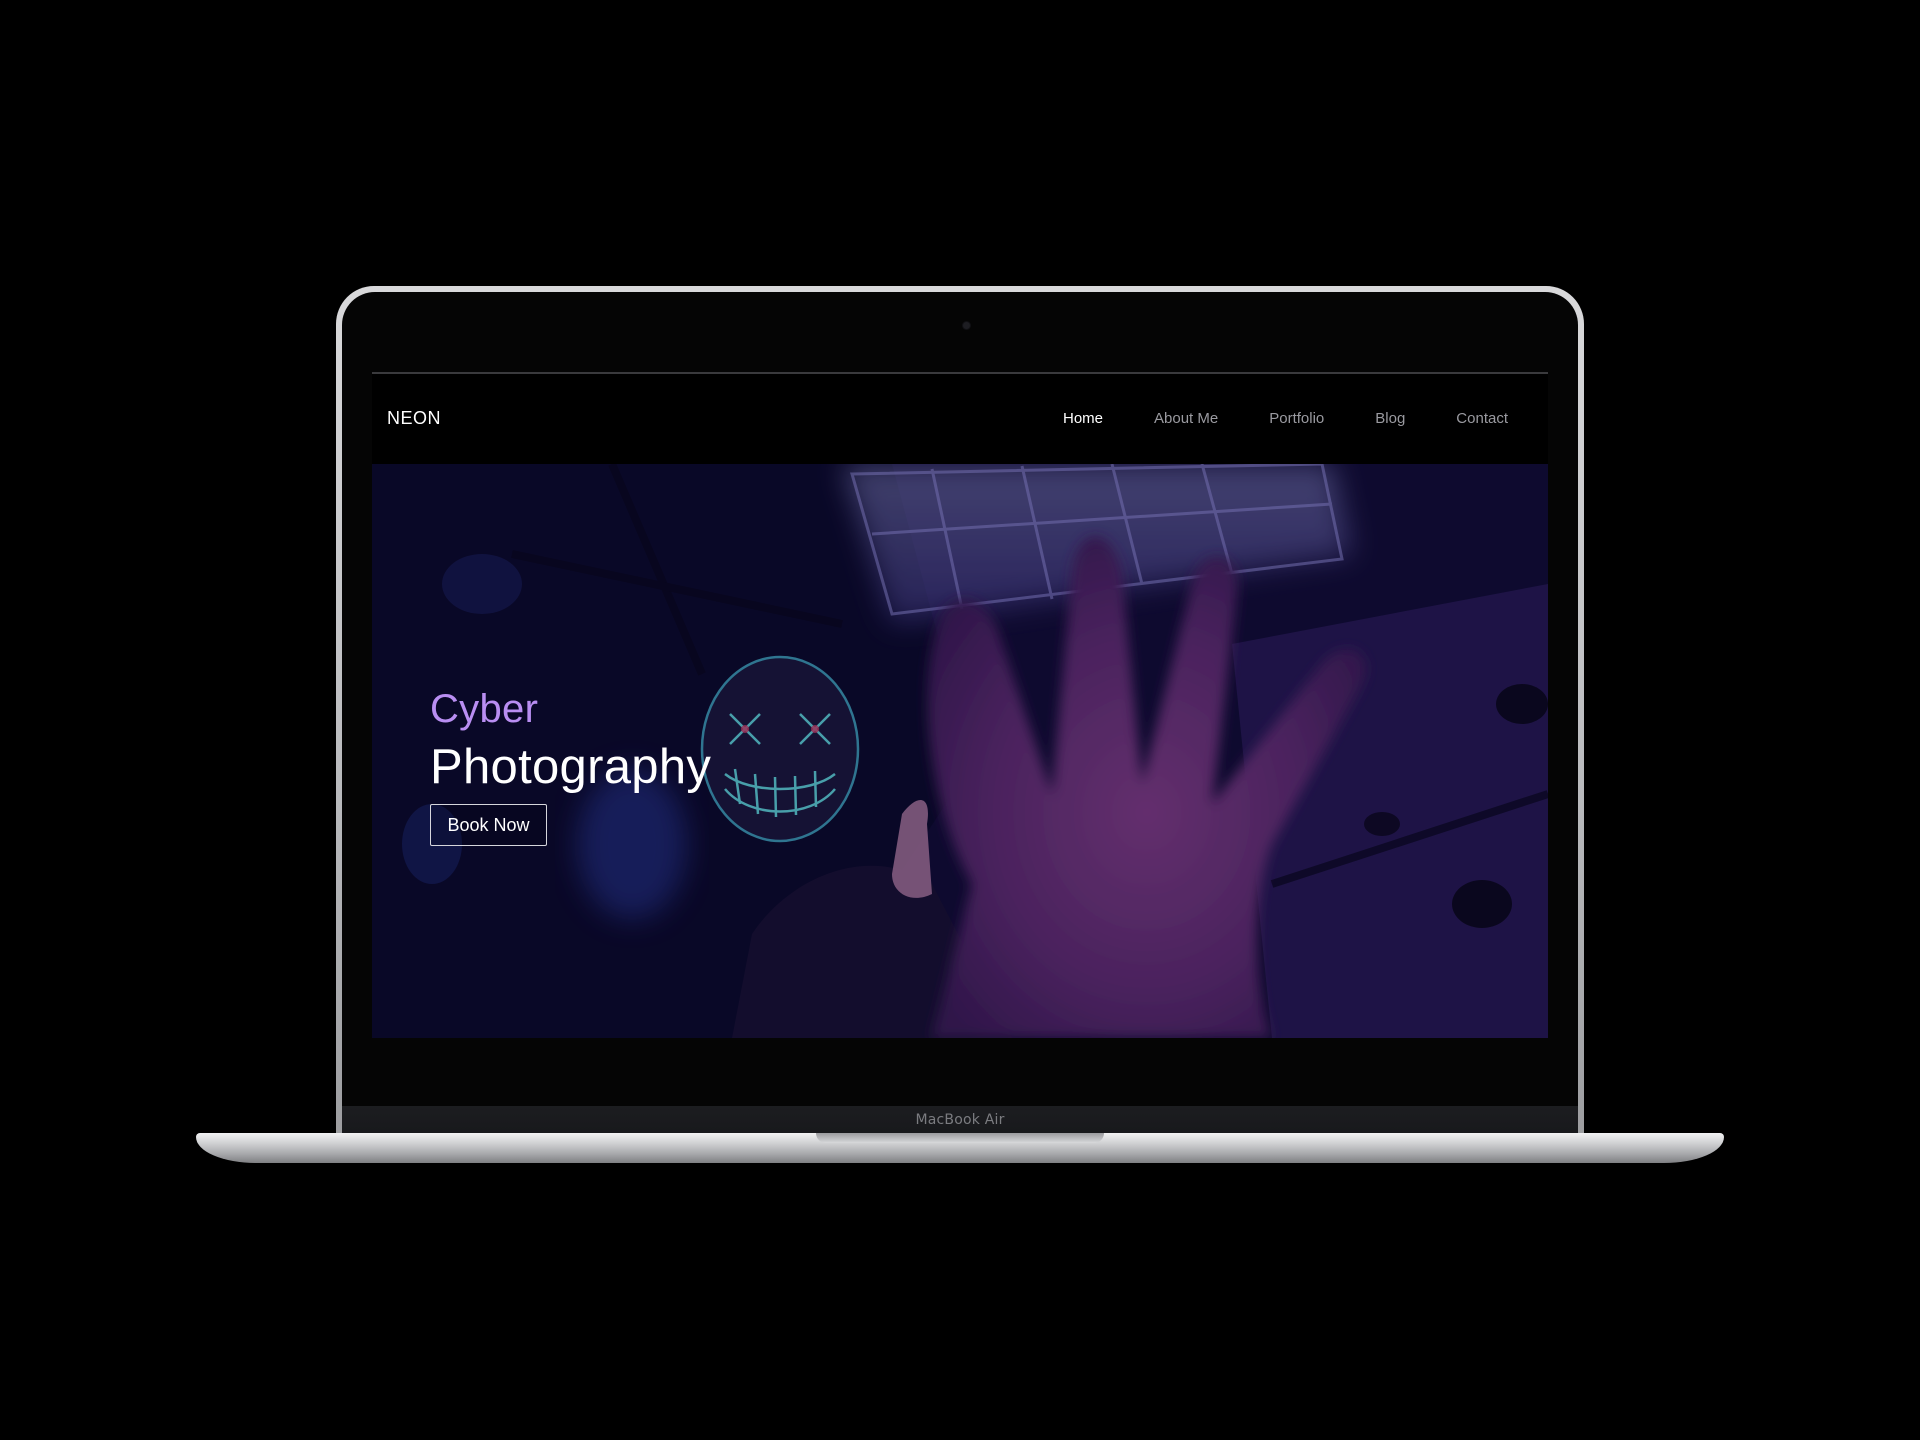 Image resolution: width=1920 pixels, height=1440 pixels. Describe the element at coordinates (960, 1120) in the screenshot. I see `device-label: MacBook Air` at that location.